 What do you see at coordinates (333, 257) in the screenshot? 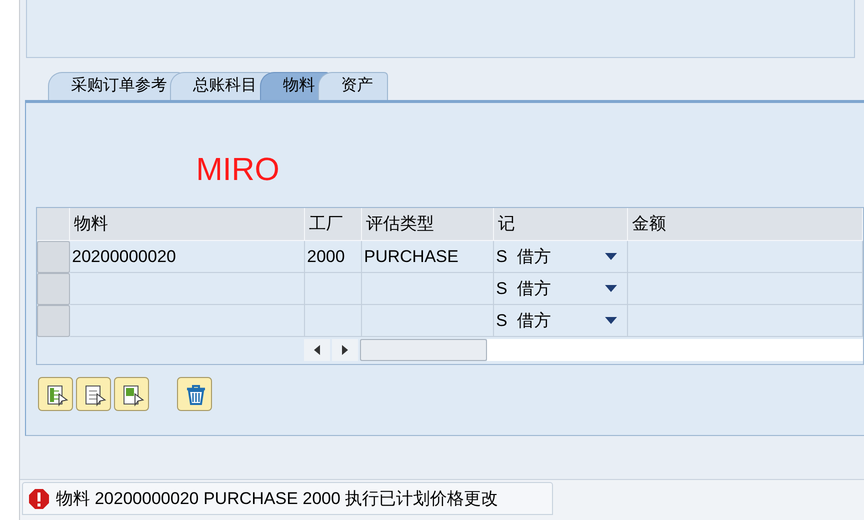
I see `table-cell: 2000` at bounding box center [333, 257].